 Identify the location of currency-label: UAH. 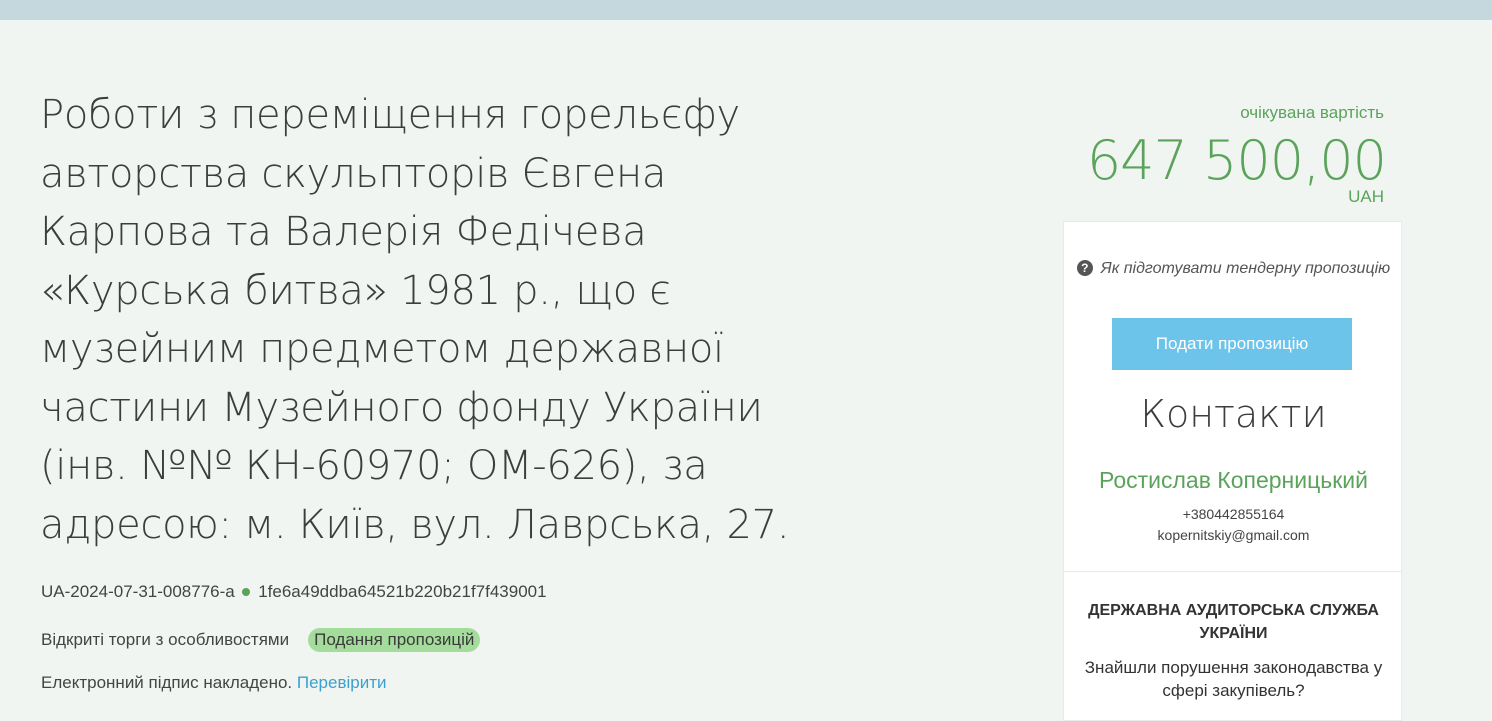
(1366, 196).